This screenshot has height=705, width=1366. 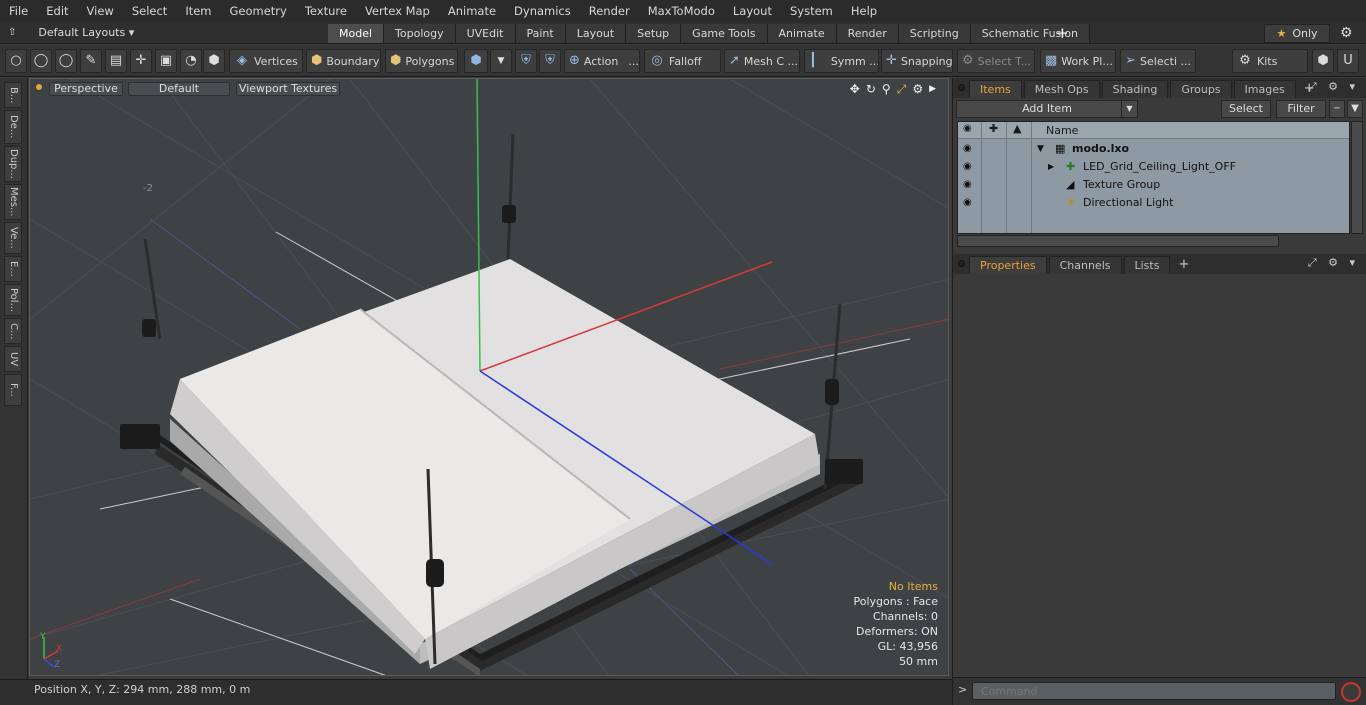 I want to click on tab-scripting: Scripting, so click(x=934, y=33).